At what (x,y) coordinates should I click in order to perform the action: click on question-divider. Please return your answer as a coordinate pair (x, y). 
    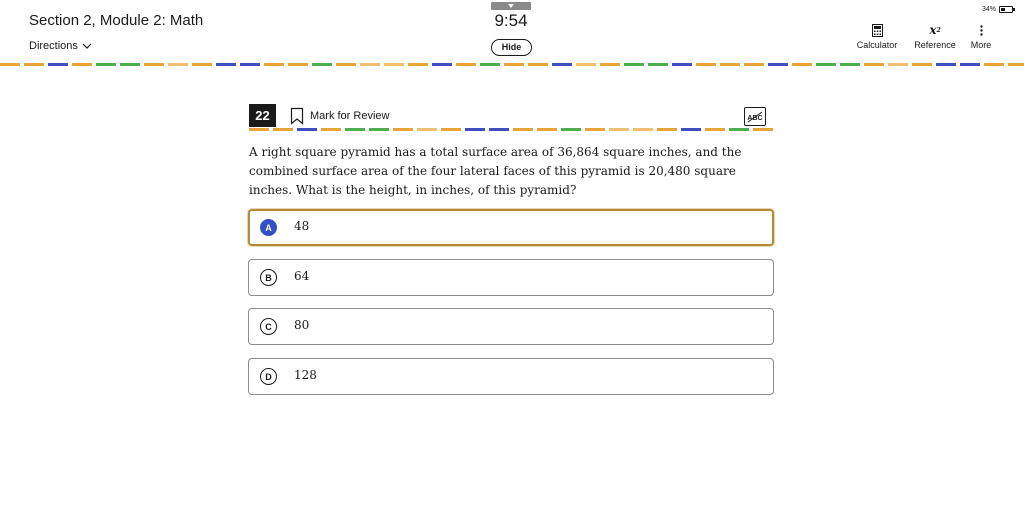
    Looking at the image, I should click on (511, 129).